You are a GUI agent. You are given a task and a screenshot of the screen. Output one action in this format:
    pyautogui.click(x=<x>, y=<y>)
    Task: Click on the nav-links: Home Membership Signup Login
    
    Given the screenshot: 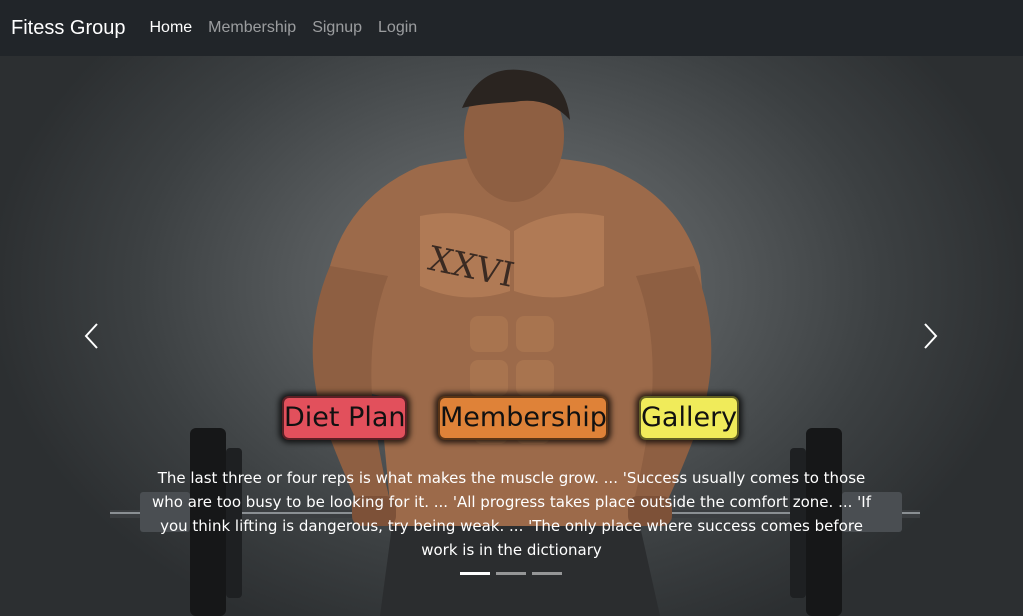 What is the action you would take?
    pyautogui.click(x=291, y=28)
    